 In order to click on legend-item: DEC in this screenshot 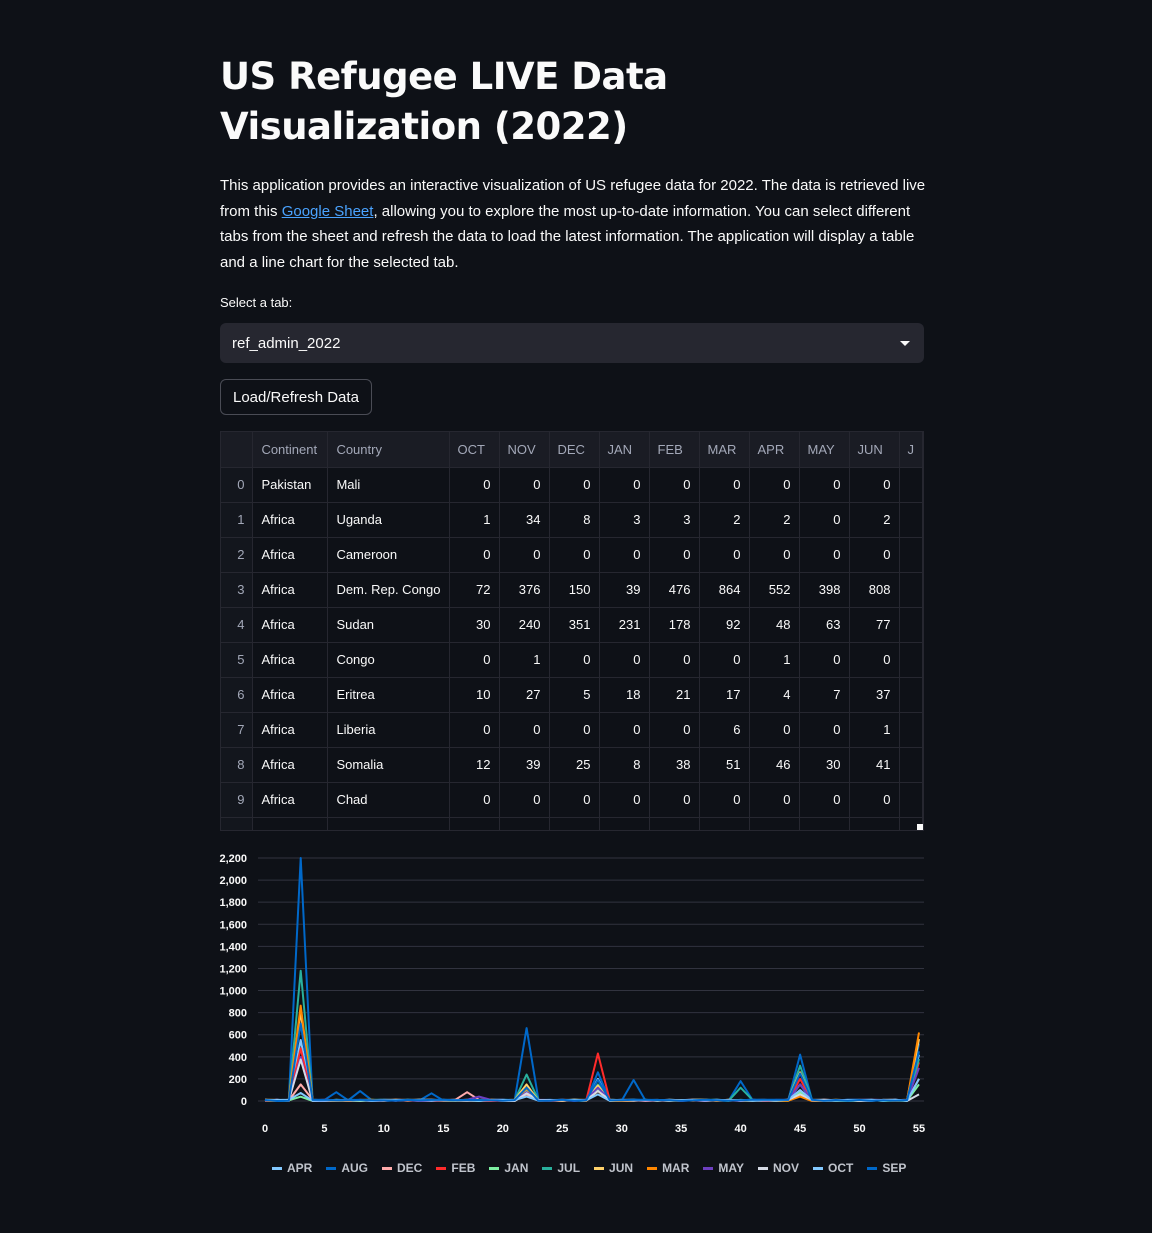, I will do `click(402, 1168)`.